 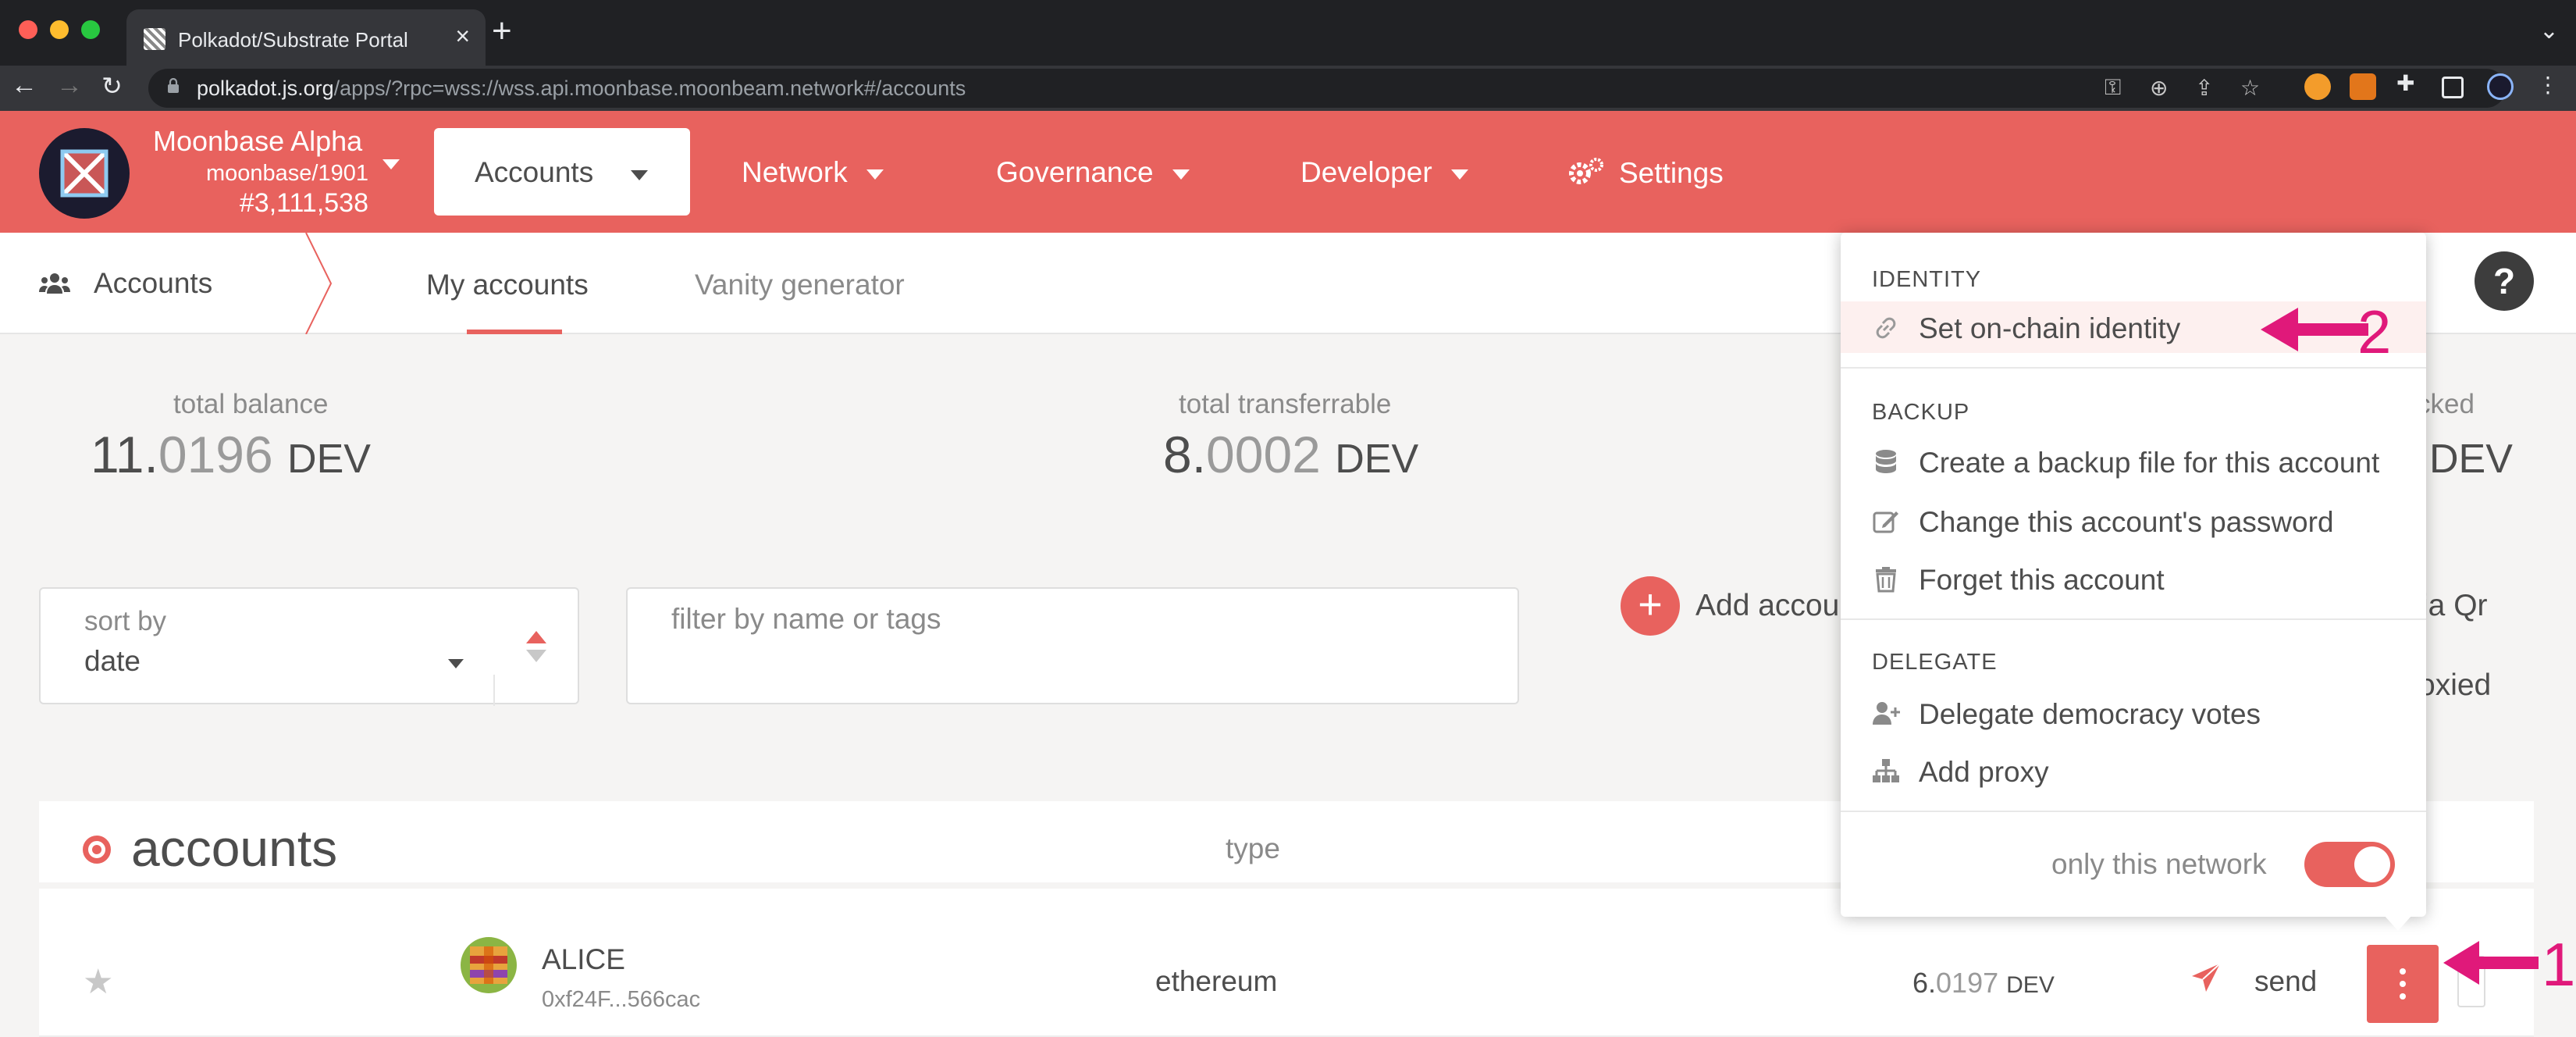 I want to click on identity-section-header: IDENTITY, so click(x=1927, y=279).